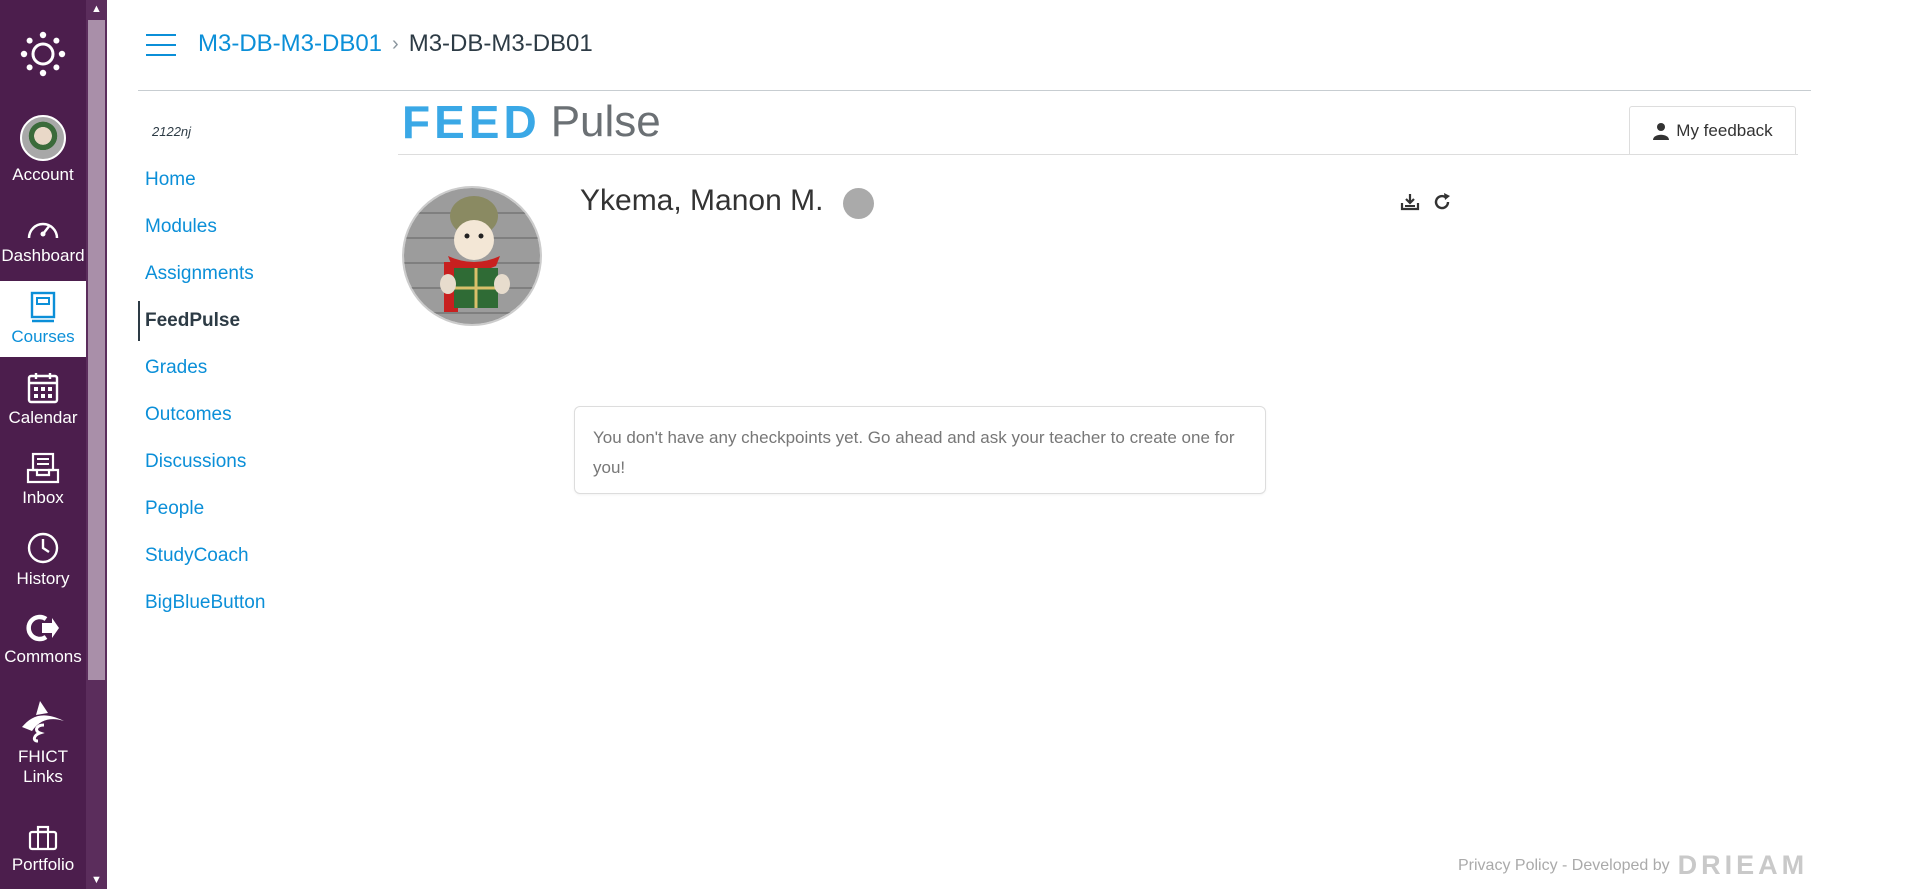  Describe the element at coordinates (1564, 866) in the screenshot. I see `privacy-policy-link: Privacy Policy - Developed by` at that location.